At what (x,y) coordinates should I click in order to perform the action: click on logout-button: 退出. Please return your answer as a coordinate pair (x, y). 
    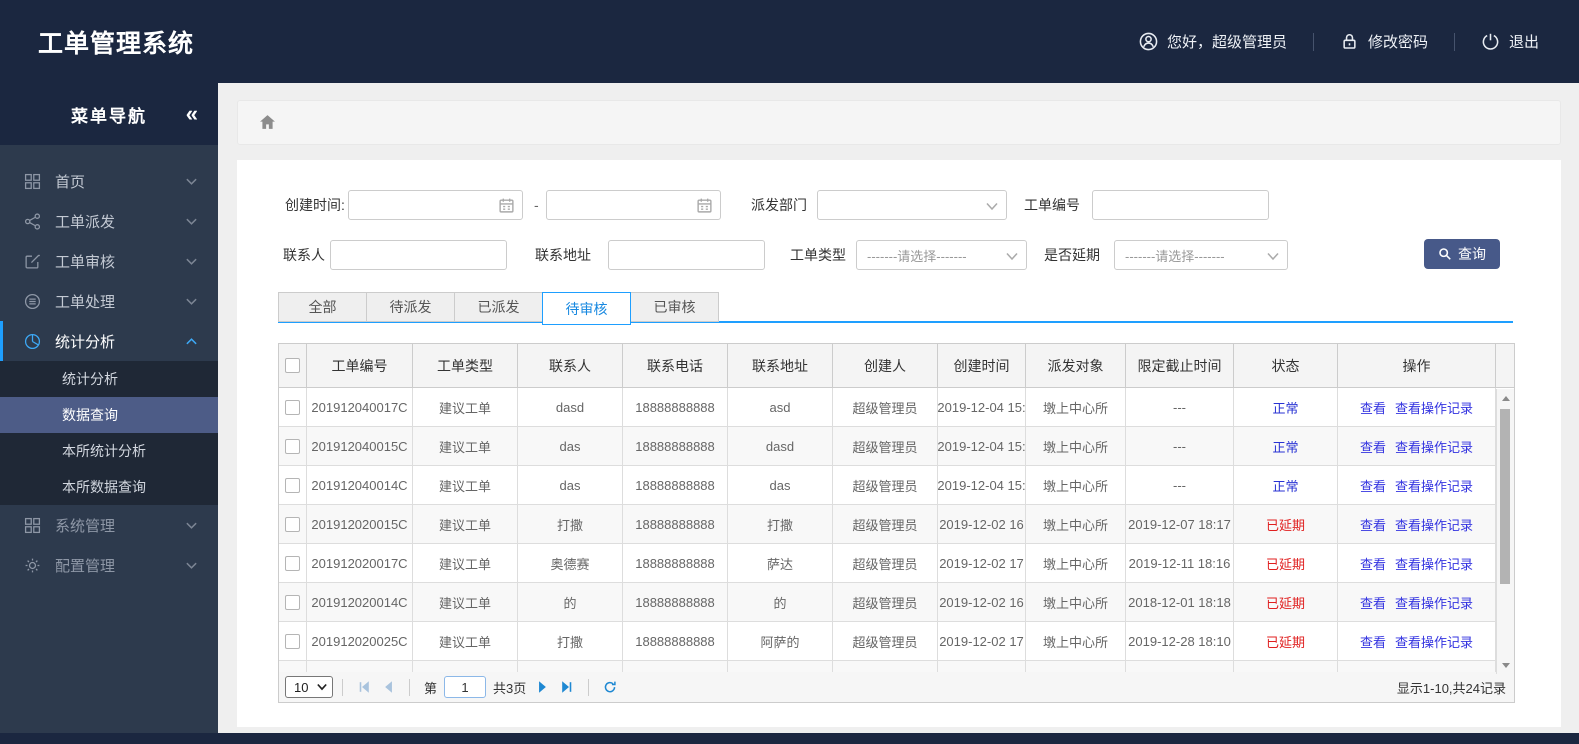
    Looking at the image, I should click on (1510, 41).